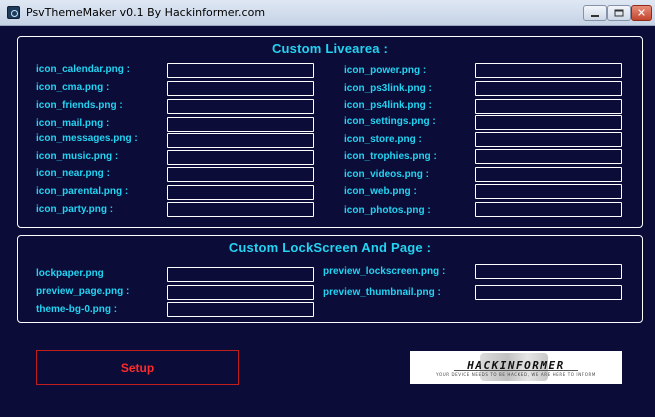 The height and width of the screenshot is (417, 655). Describe the element at coordinates (548, 88) in the screenshot. I see `input-icon-ps3link` at that location.